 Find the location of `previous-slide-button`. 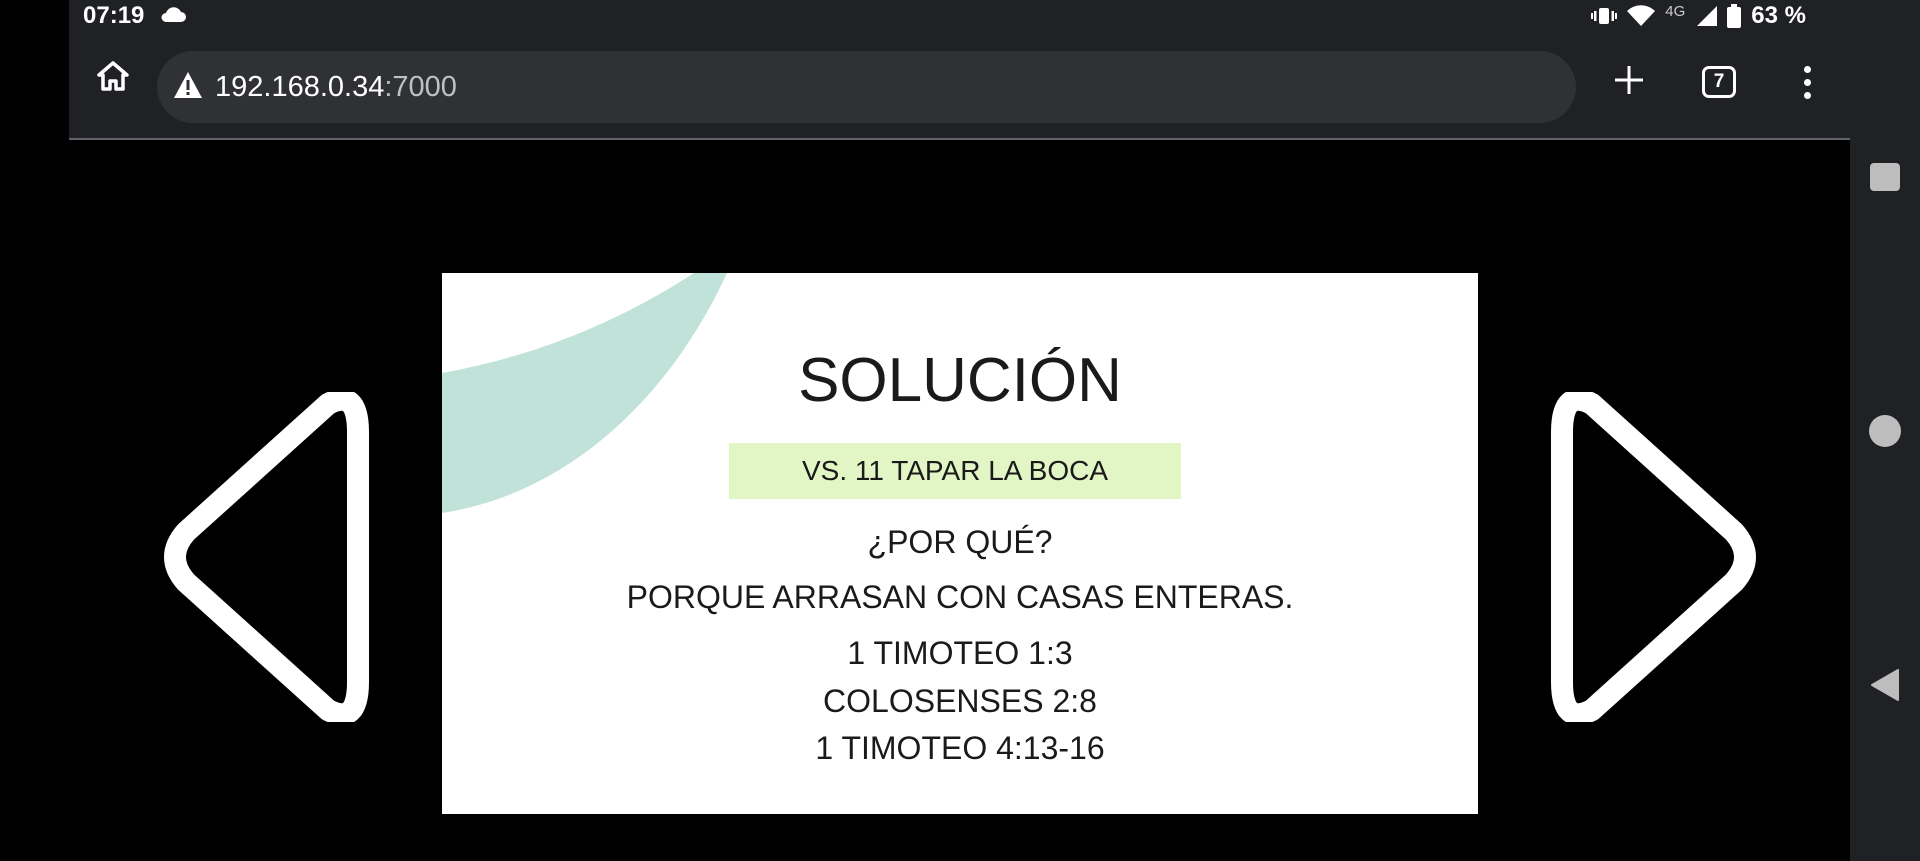

previous-slide-button is located at coordinates (265, 557).